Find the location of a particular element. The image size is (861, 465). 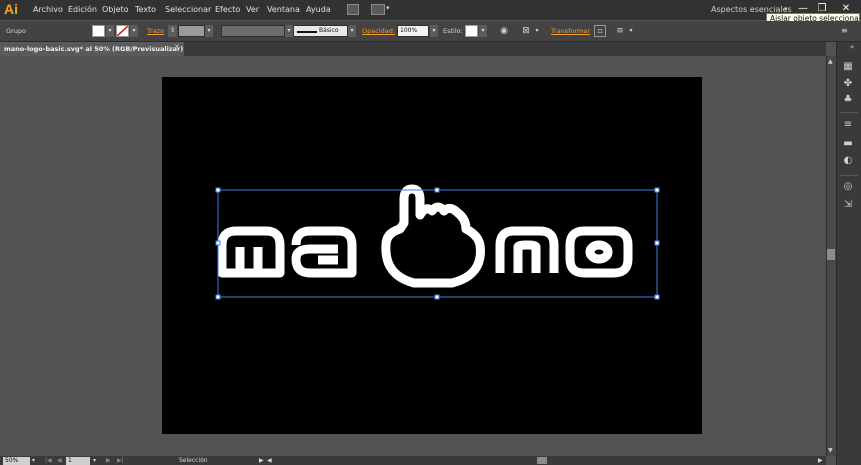

app-logo: Ai is located at coordinates (11, 9).